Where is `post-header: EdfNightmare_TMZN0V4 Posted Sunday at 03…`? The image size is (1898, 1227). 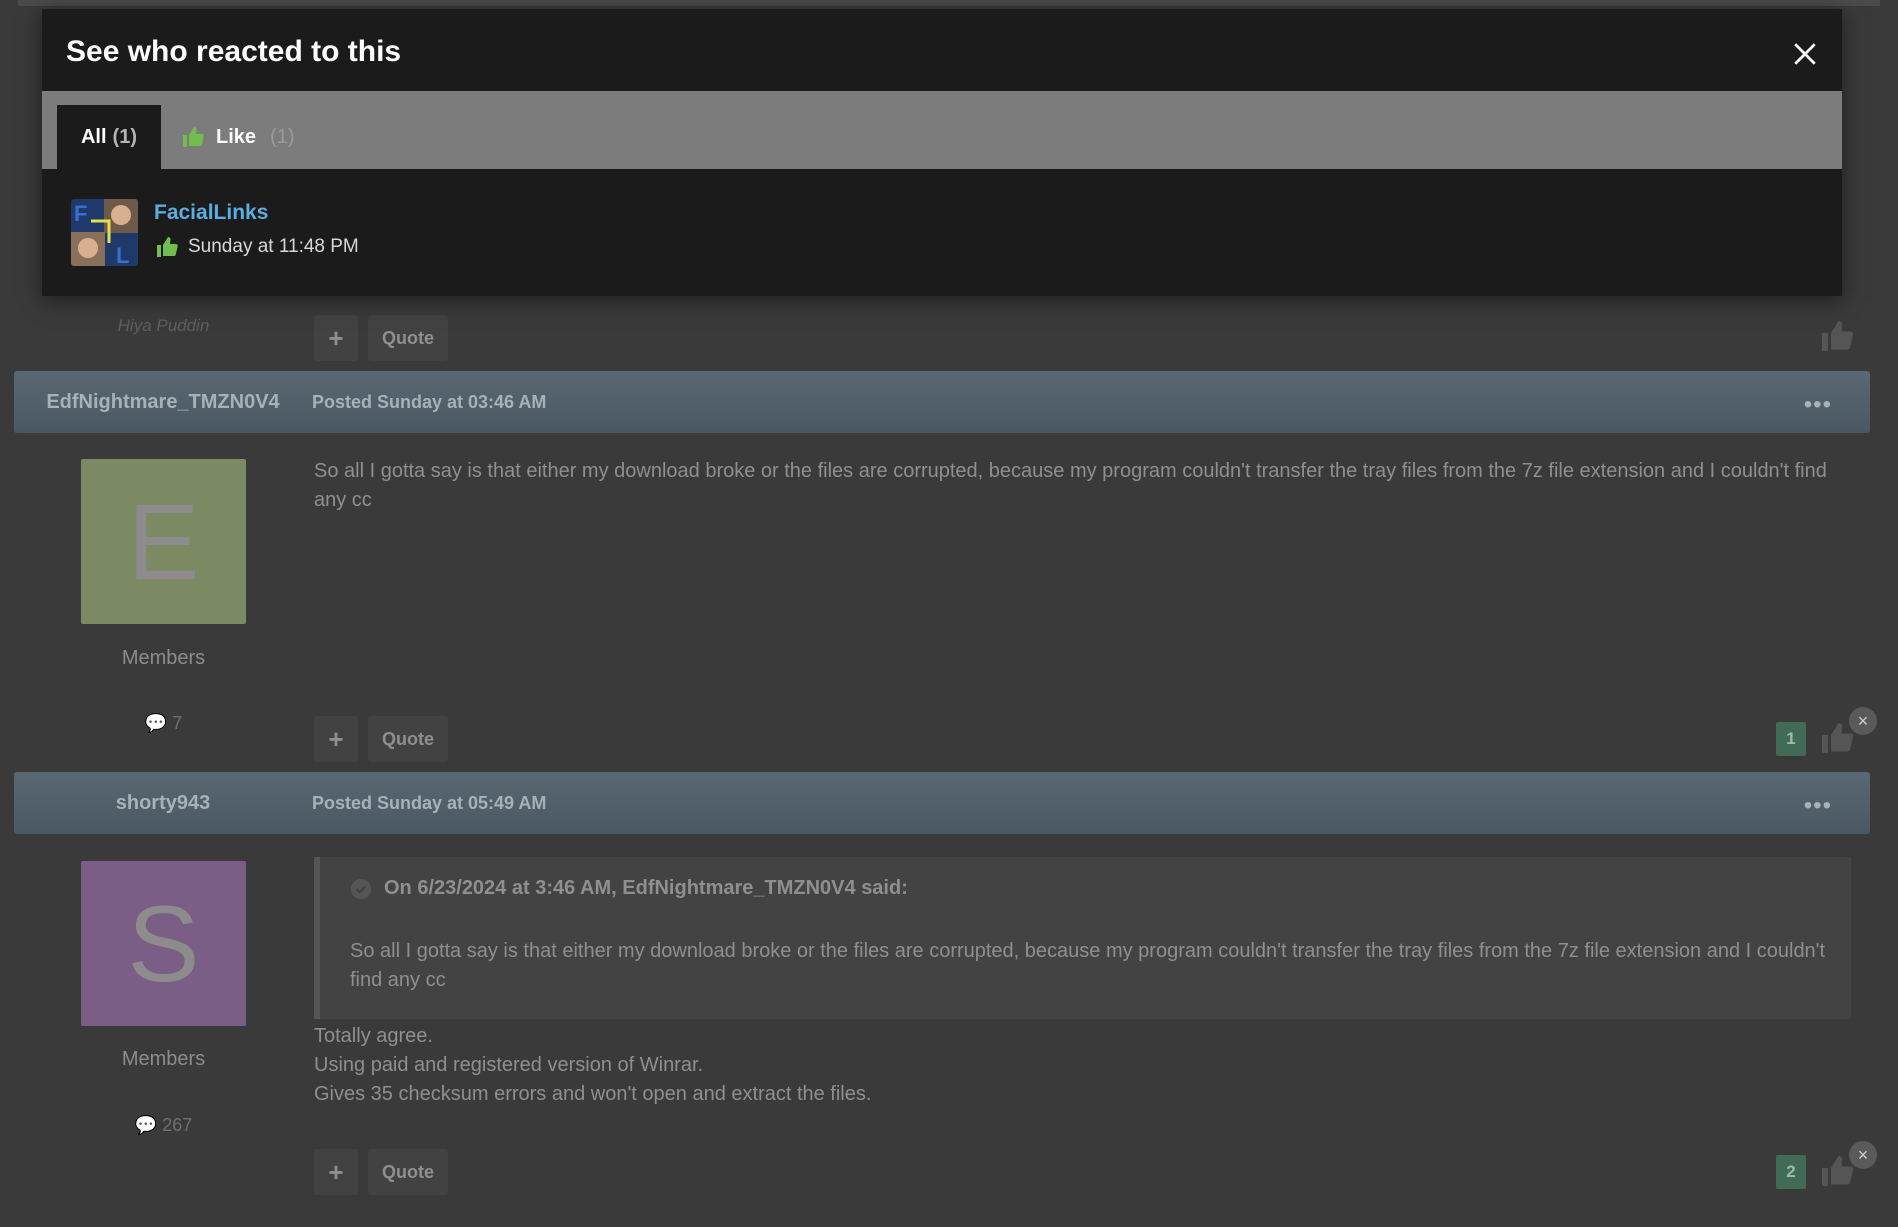 post-header: EdfNightmare_TMZN0V4 Posted Sunday at 03… is located at coordinates (942, 402).